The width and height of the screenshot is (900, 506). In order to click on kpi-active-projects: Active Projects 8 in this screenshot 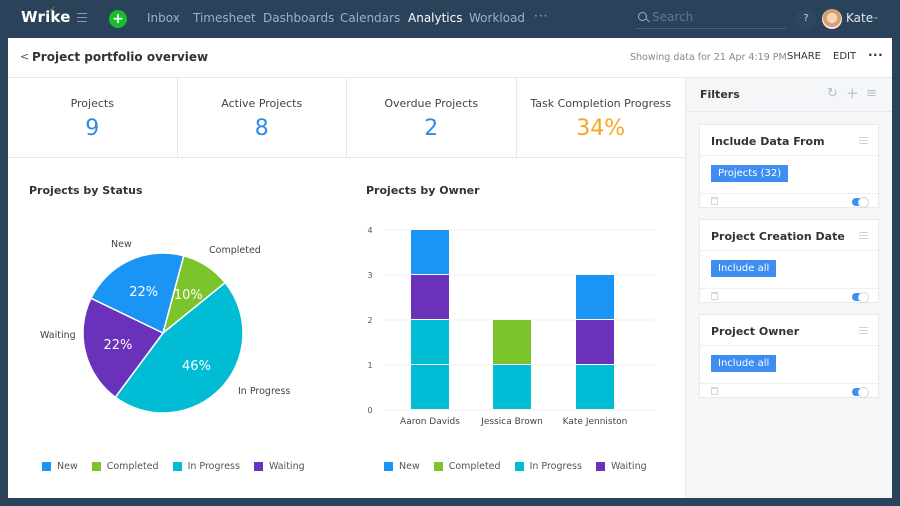, I will do `click(262, 117)`.